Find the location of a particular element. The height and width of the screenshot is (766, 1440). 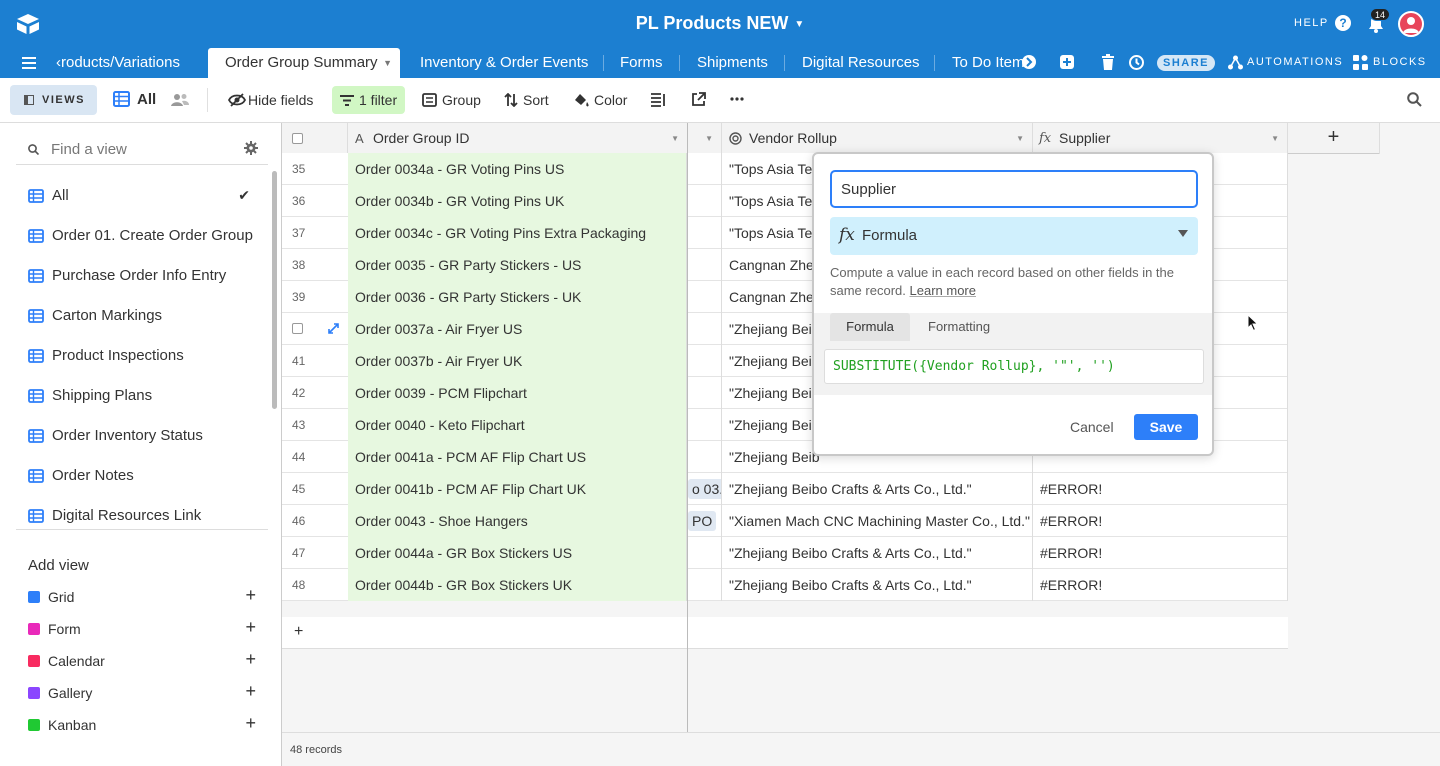

column-header-supplier: fx Supplier ▼ is located at coordinates (1160, 138).